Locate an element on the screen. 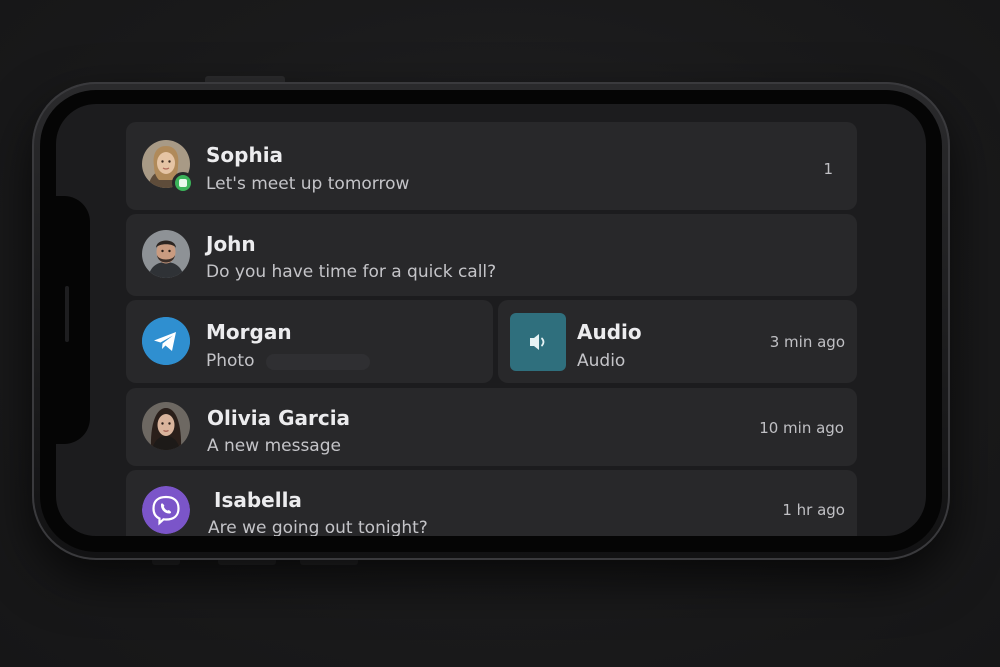 The height and width of the screenshot is (667, 1000). speaker-icon is located at coordinates (538, 342).